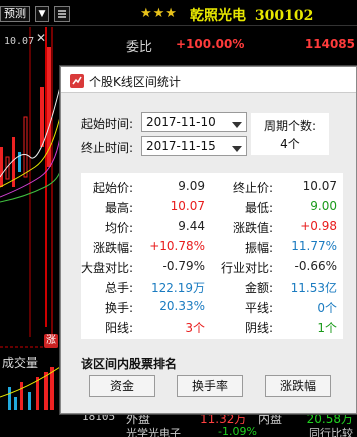  I want to click on market-compare-value: -0.79%, so click(183, 266).